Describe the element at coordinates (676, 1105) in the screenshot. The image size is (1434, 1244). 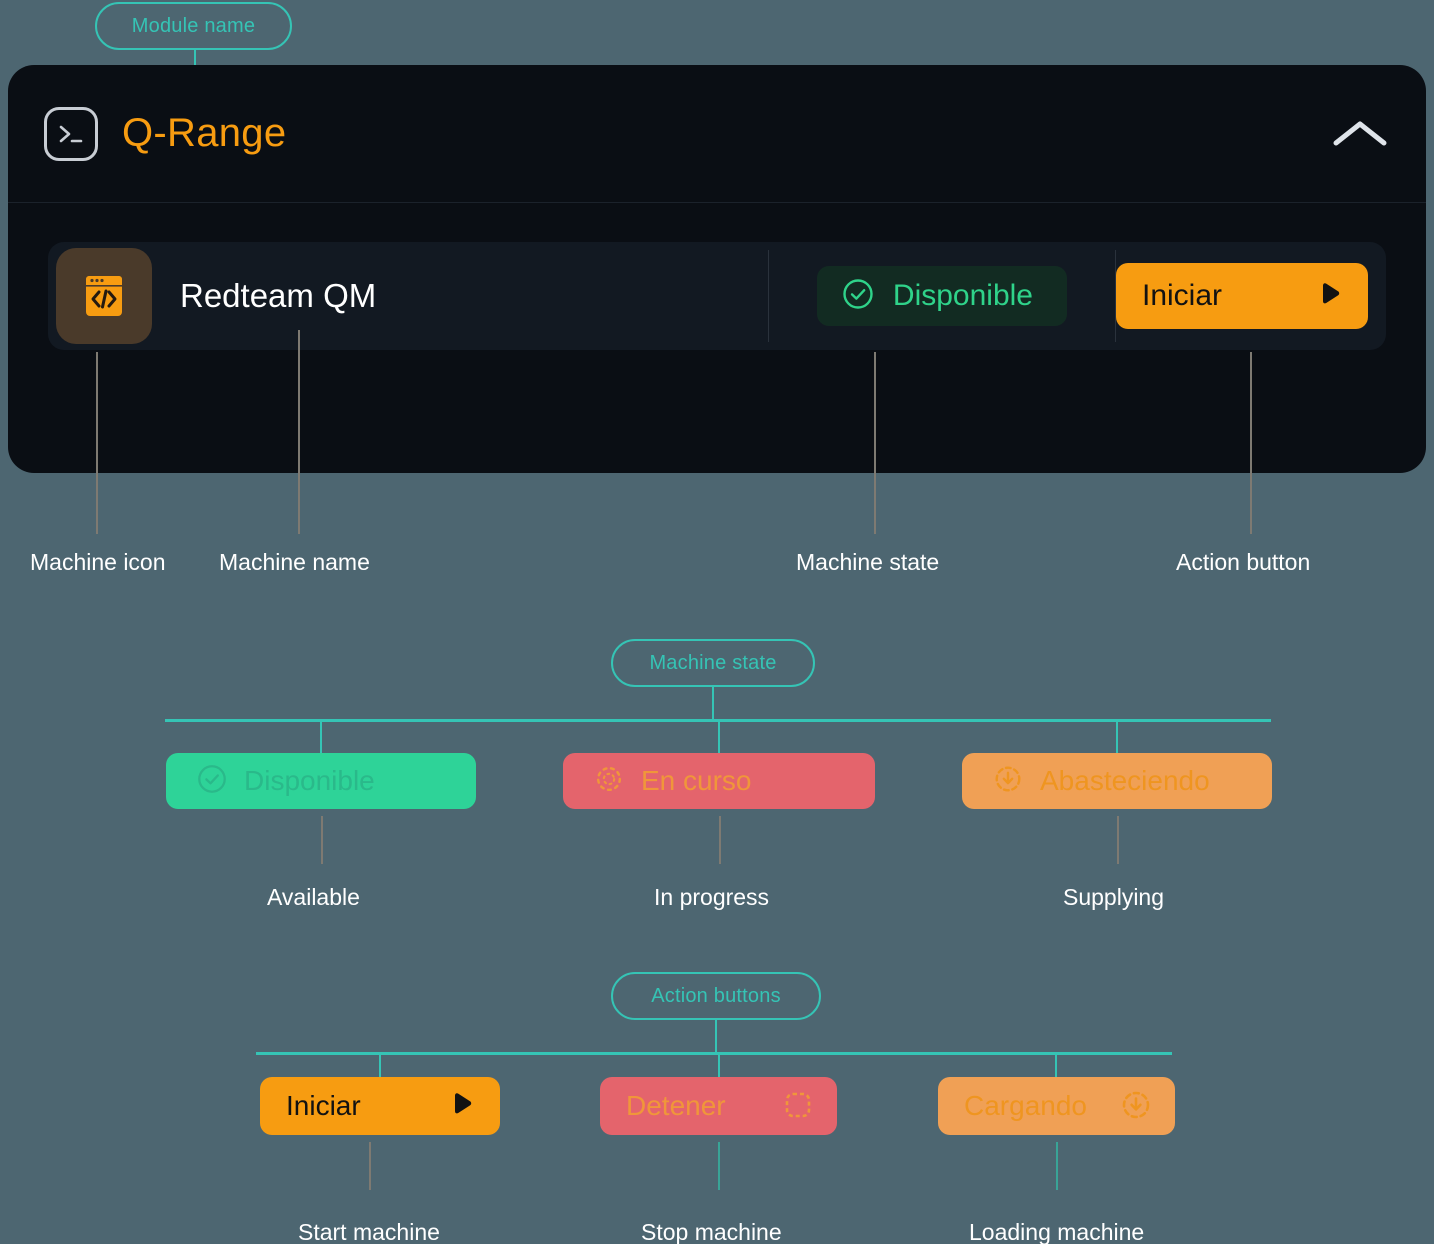
I see `action-button-stop-label: Detener` at that location.